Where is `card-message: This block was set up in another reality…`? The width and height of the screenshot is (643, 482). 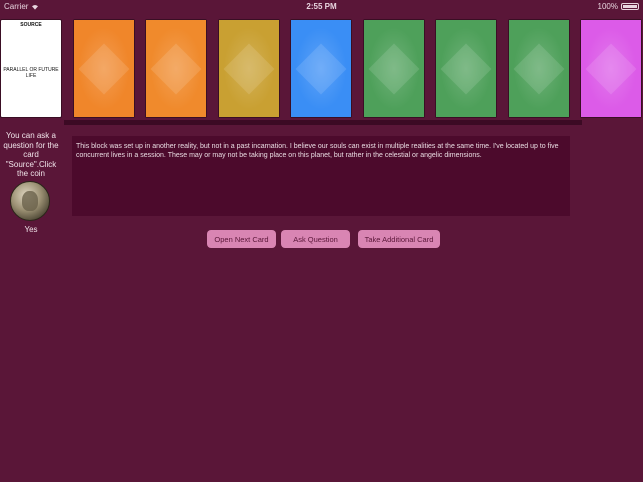 card-message: This block was set up in another reality… is located at coordinates (321, 176).